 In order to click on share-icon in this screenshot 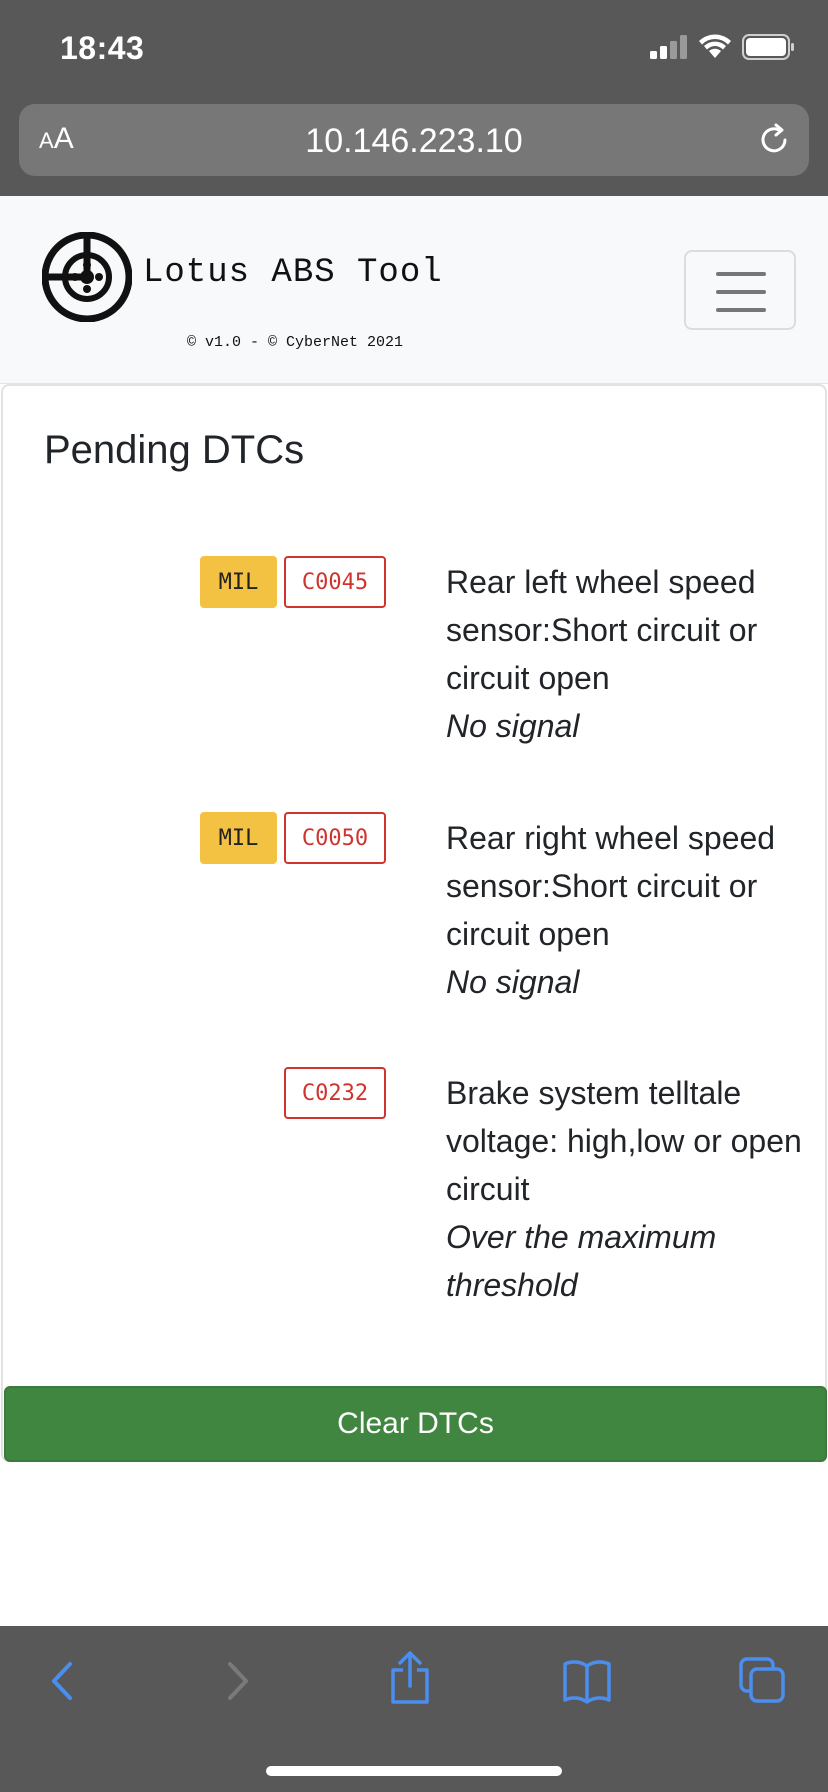, I will do `click(410, 1678)`.